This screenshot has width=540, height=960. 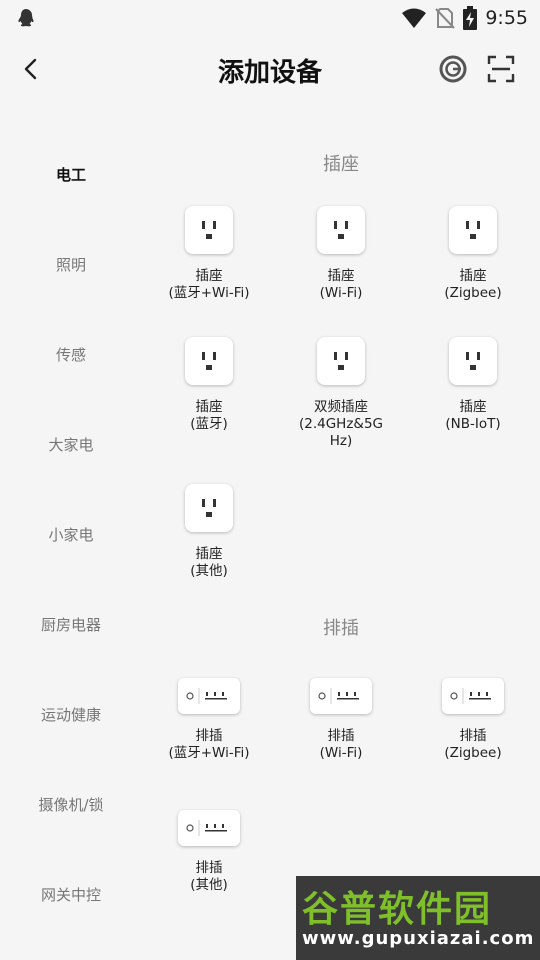 What do you see at coordinates (209, 876) in the screenshot?
I see `device-label: 排插 (其他)` at bounding box center [209, 876].